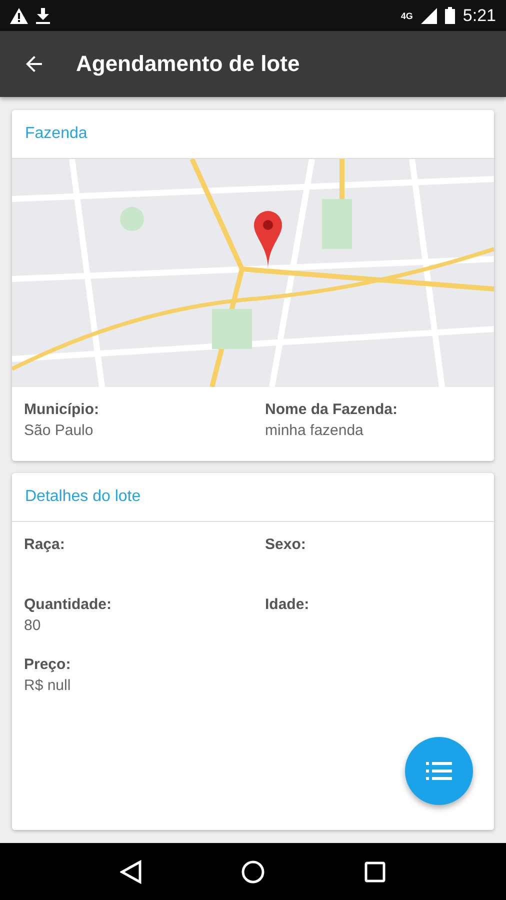 The width and height of the screenshot is (506, 900). What do you see at coordinates (45, 545) in the screenshot?
I see `field-label: Raça:` at bounding box center [45, 545].